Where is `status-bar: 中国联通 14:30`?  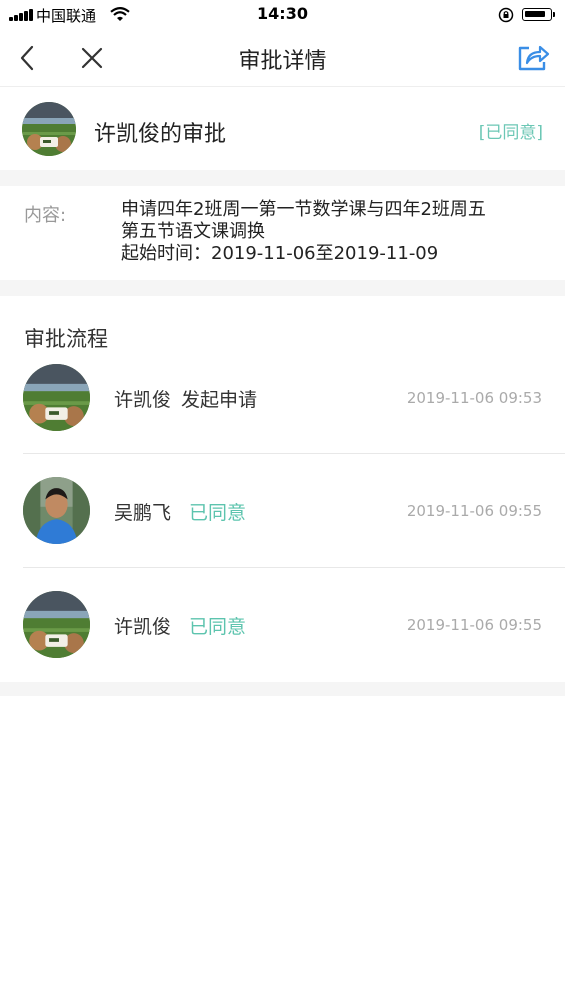 status-bar: 中国联通 14:30 is located at coordinates (282, 15).